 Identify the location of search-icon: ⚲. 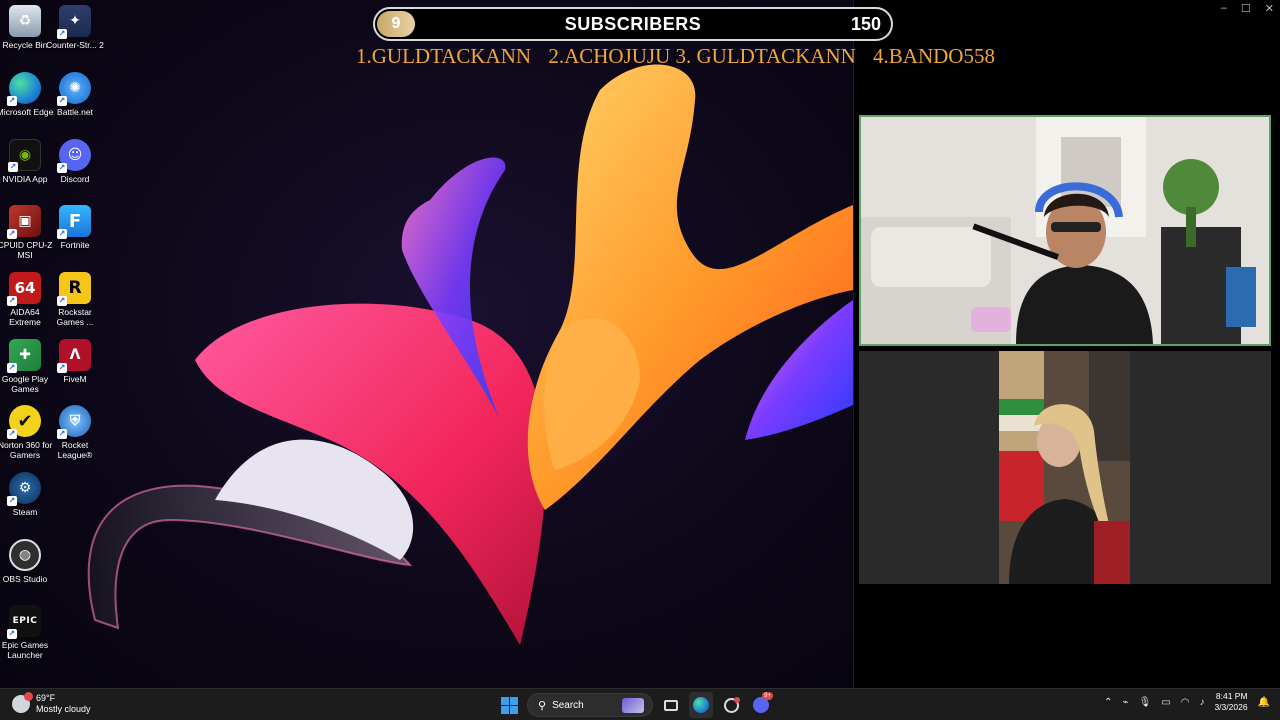
(542, 705).